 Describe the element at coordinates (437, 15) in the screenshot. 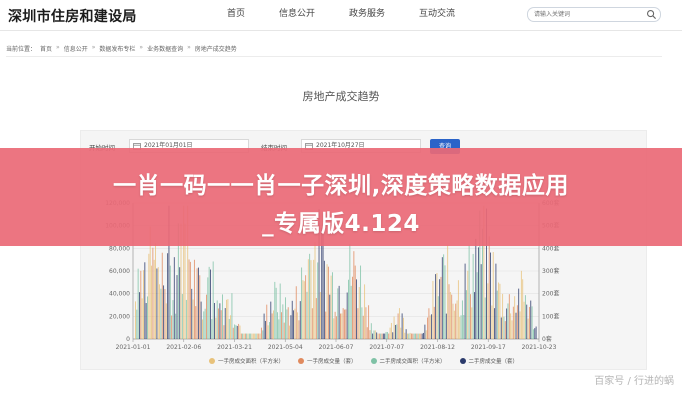

I see `nav-item-interaction: 互动交流` at that location.